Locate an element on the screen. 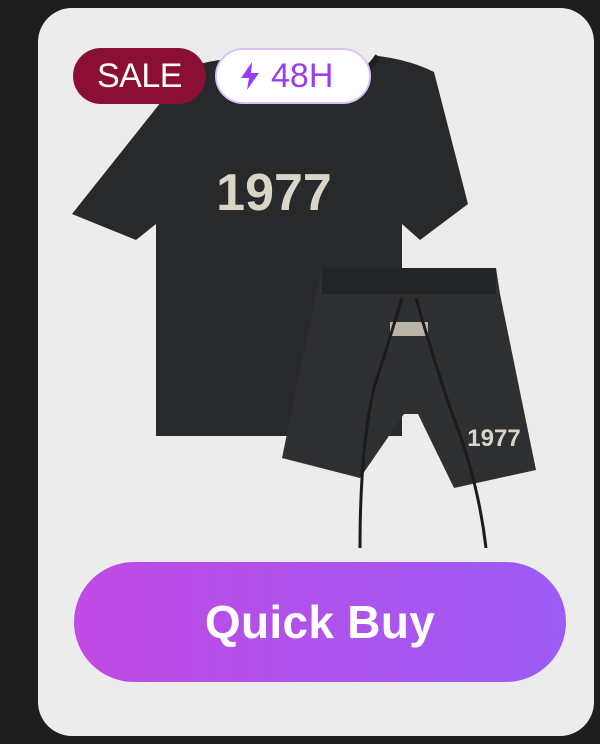 The width and height of the screenshot is (600, 744). quick-buy-button: Quick Buy is located at coordinates (320, 622).